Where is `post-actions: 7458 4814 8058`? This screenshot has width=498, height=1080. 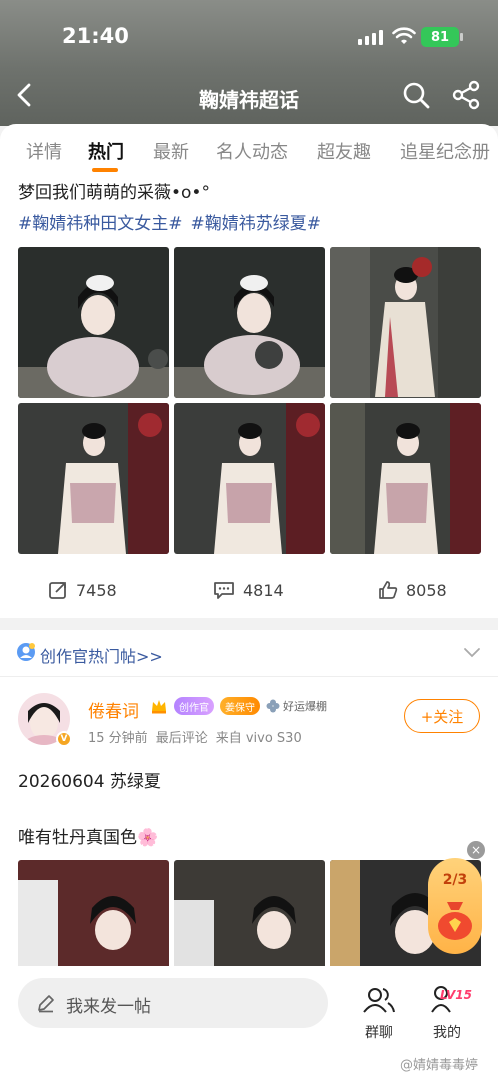 post-actions: 7458 4814 8058 is located at coordinates (249, 592).